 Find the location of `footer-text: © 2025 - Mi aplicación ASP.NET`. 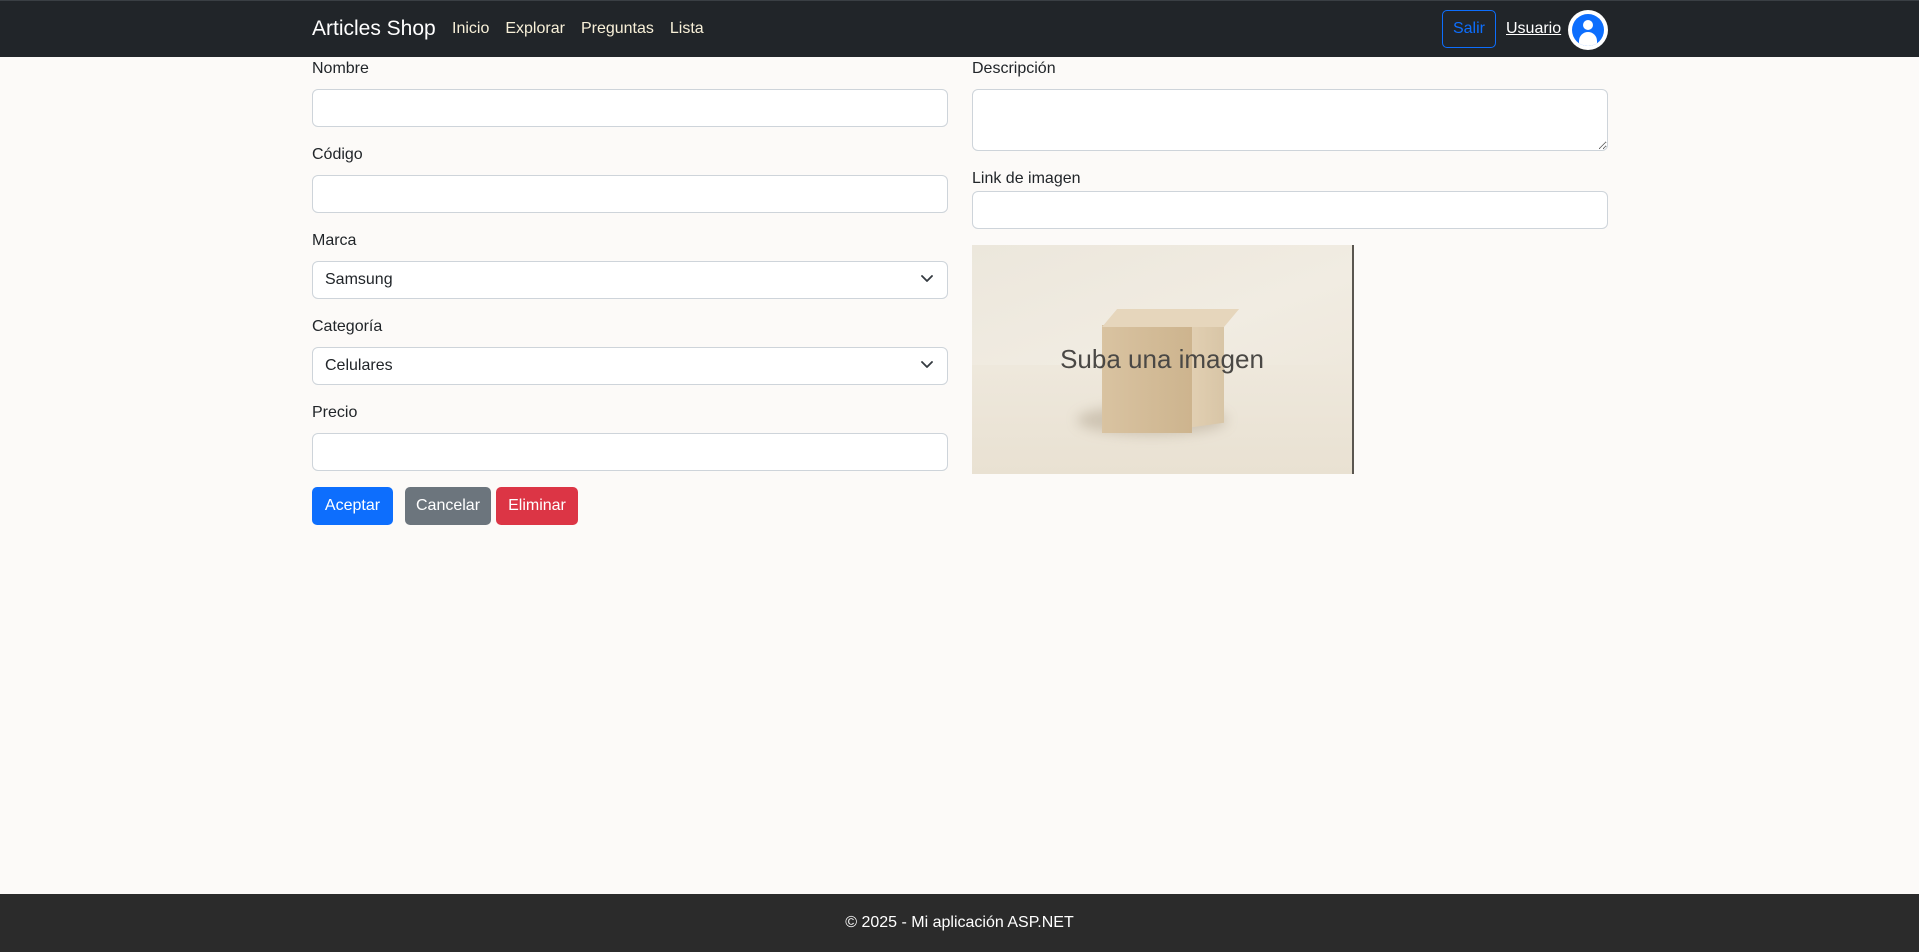

footer-text: © 2025 - Mi aplicación ASP.NET is located at coordinates (959, 922).